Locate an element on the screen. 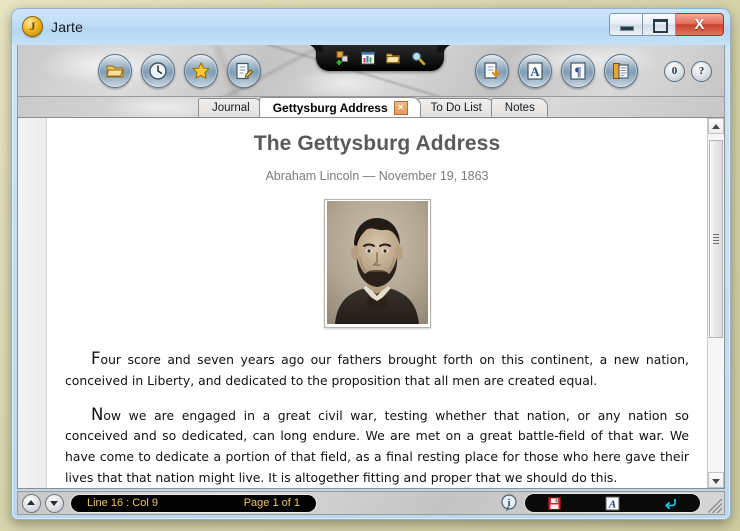 This screenshot has width=740, height=531. chevron-up-icon is located at coordinates (716, 126).